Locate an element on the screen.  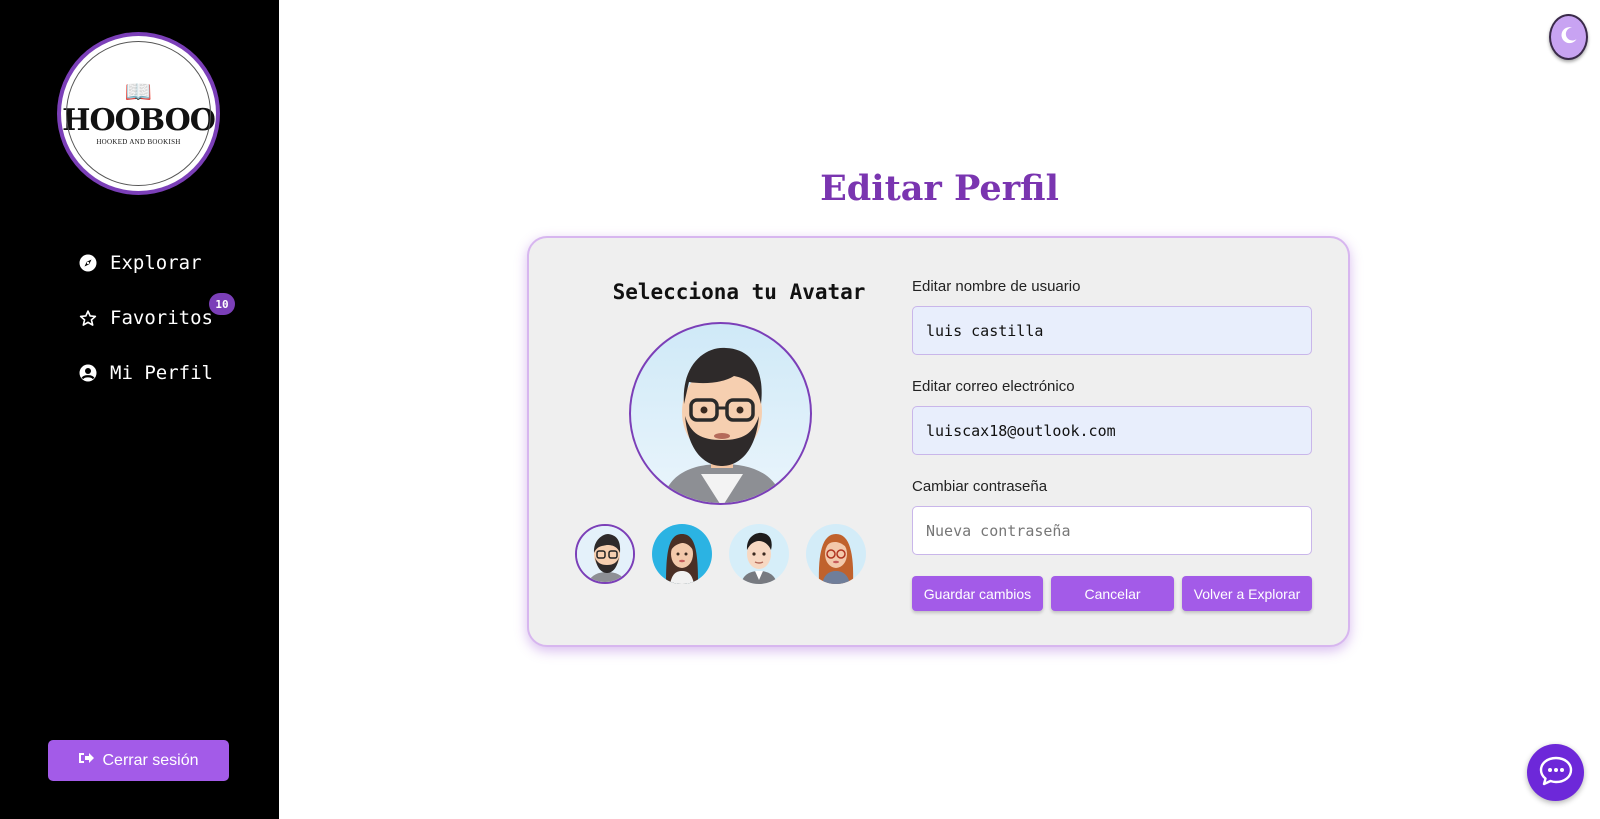
logo-title: HOOBOO is located at coordinates (139, 120).